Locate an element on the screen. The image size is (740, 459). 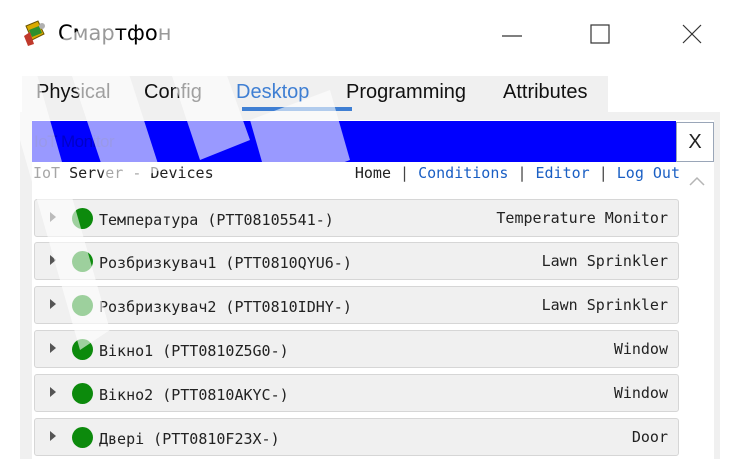
device-row: Вікно2 (PTT0810AKYC-) Window is located at coordinates (356, 393).